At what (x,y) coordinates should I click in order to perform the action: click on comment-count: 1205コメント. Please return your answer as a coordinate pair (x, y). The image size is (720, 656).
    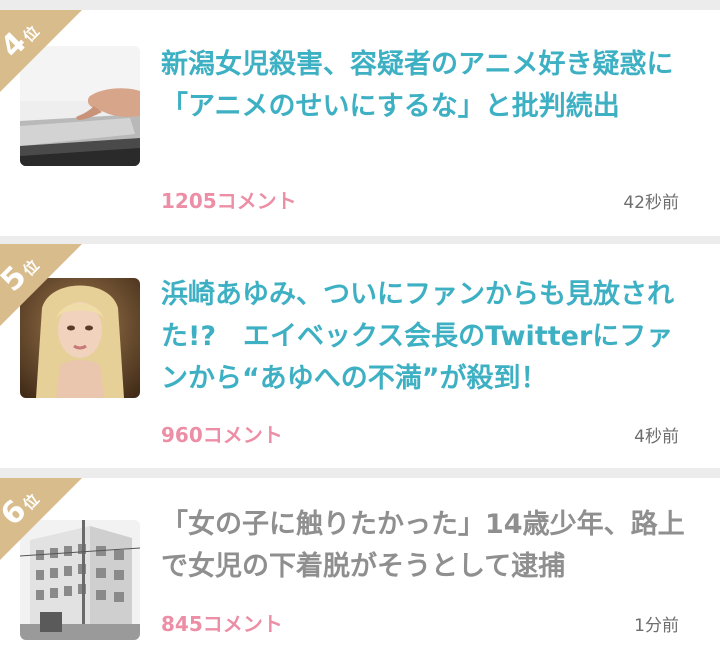
    Looking at the image, I should click on (229, 201).